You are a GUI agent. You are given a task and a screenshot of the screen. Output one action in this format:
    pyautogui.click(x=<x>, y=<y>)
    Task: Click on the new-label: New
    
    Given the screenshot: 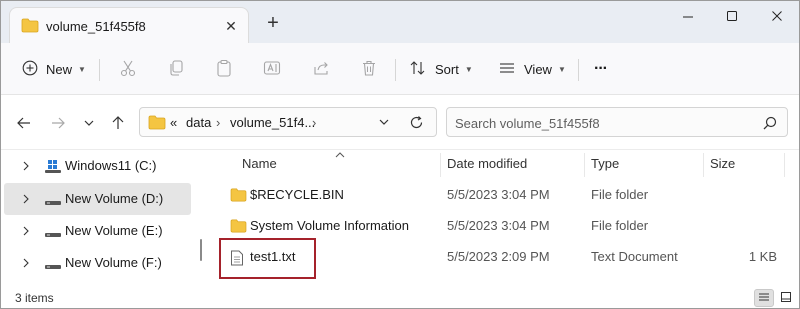 What is the action you would take?
    pyautogui.click(x=59, y=69)
    